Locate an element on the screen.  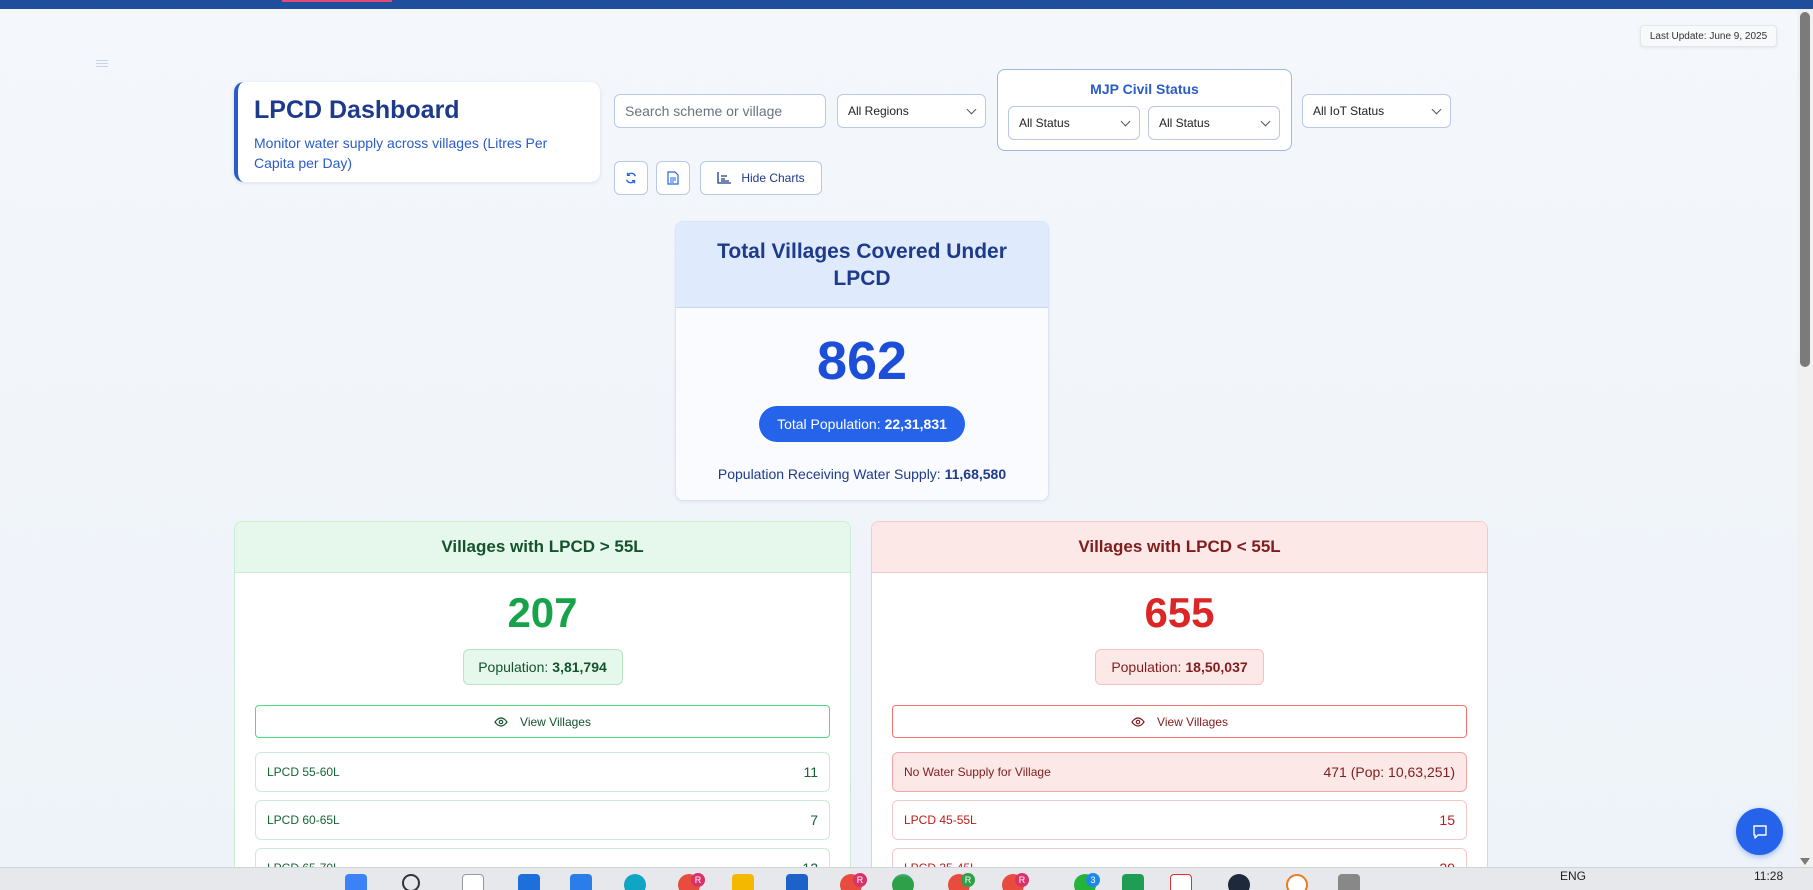
language-indicator: ENG is located at coordinates (1573, 876).